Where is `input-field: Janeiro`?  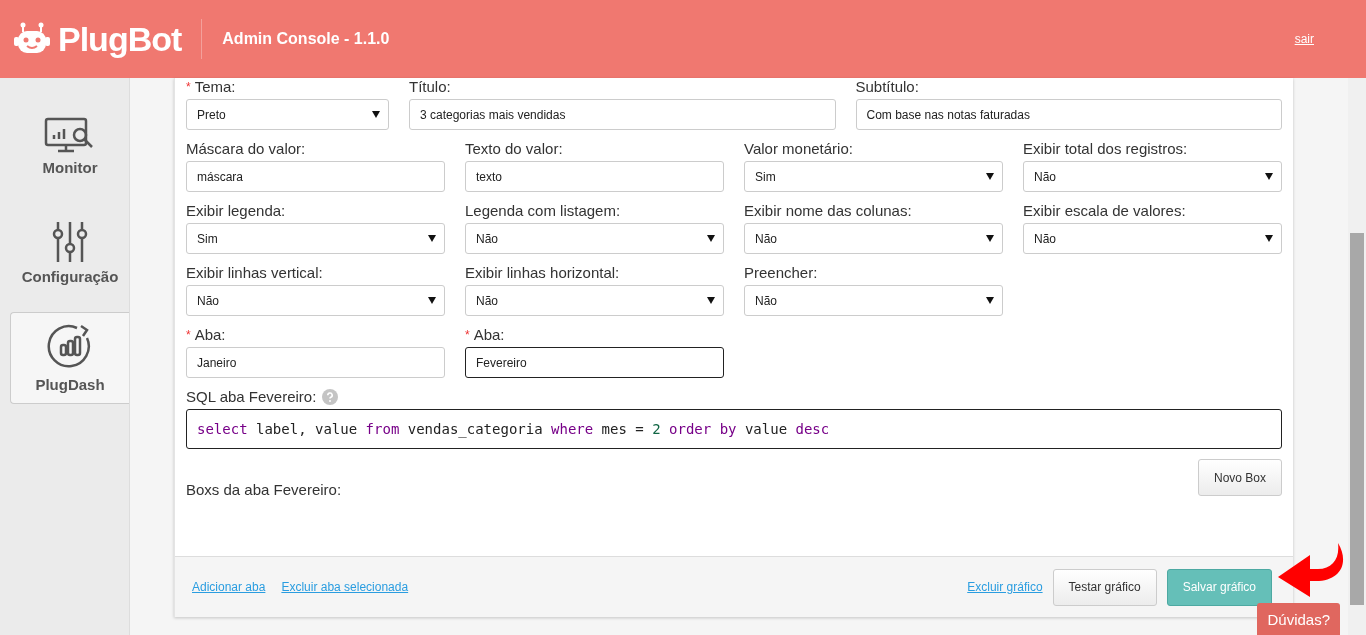
input-field: Janeiro is located at coordinates (315, 362).